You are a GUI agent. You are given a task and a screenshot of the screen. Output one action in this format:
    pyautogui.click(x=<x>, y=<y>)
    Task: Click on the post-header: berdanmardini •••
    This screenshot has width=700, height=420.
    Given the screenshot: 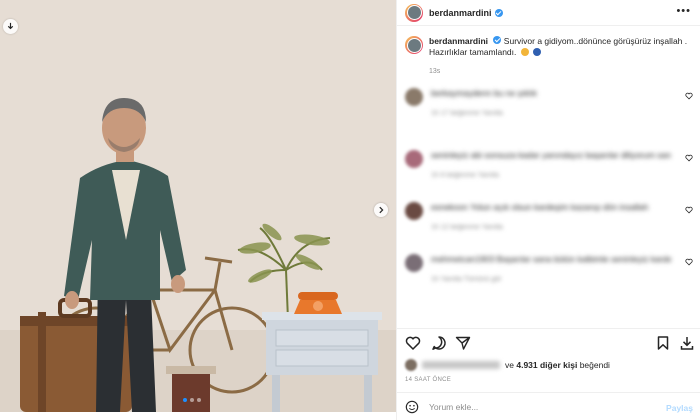 What is the action you would take?
    pyautogui.click(x=548, y=13)
    